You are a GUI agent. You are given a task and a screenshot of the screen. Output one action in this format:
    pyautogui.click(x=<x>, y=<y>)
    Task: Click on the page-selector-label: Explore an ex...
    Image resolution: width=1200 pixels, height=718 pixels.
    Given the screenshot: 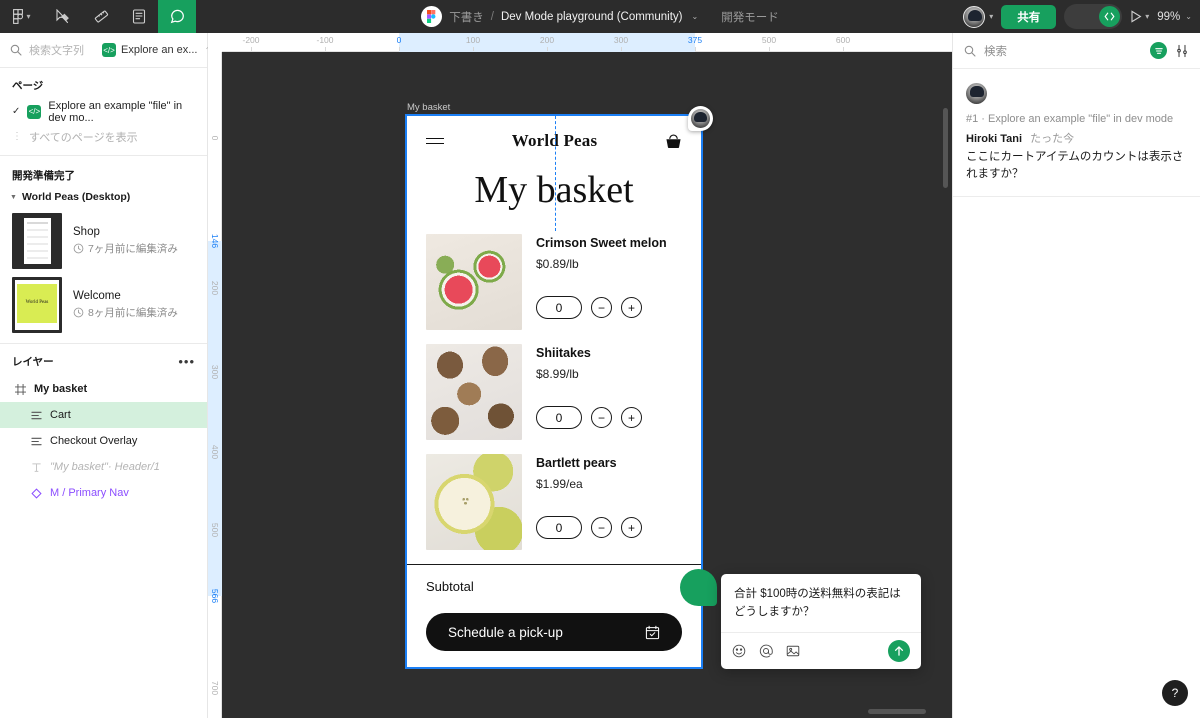 What is the action you would take?
    pyautogui.click(x=159, y=50)
    